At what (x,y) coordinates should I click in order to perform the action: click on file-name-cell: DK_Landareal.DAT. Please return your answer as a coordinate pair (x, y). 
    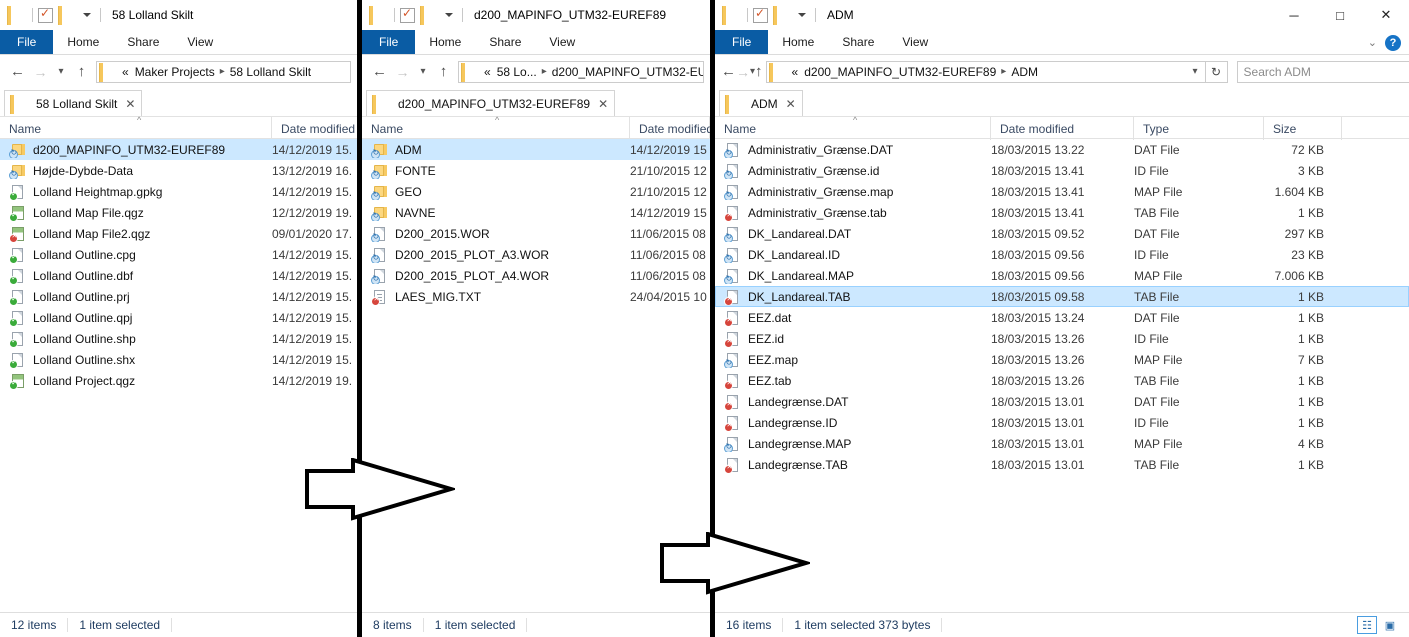
    Looking at the image, I should click on (853, 234).